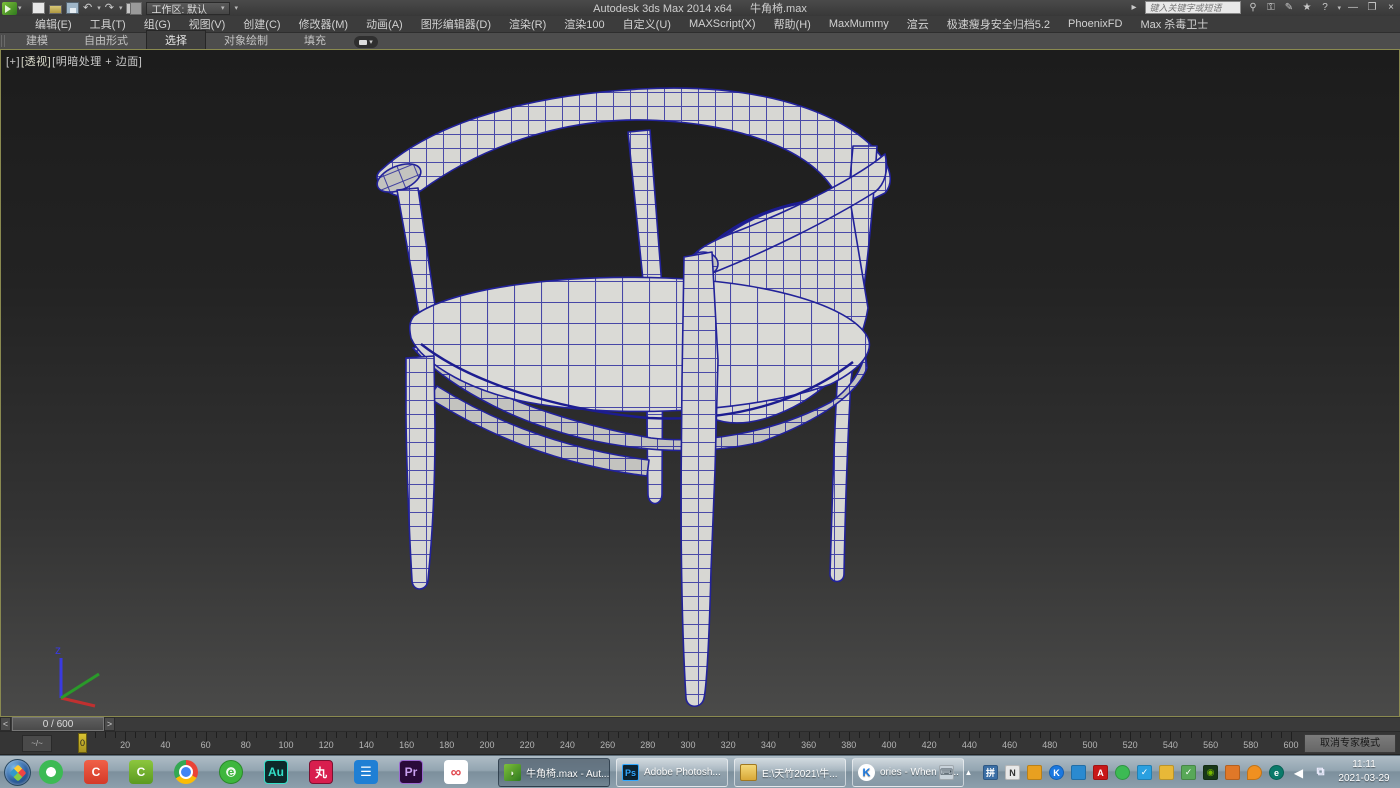  What do you see at coordinates (1353, 7) in the screenshot?
I see `minimize-button: —` at bounding box center [1353, 7].